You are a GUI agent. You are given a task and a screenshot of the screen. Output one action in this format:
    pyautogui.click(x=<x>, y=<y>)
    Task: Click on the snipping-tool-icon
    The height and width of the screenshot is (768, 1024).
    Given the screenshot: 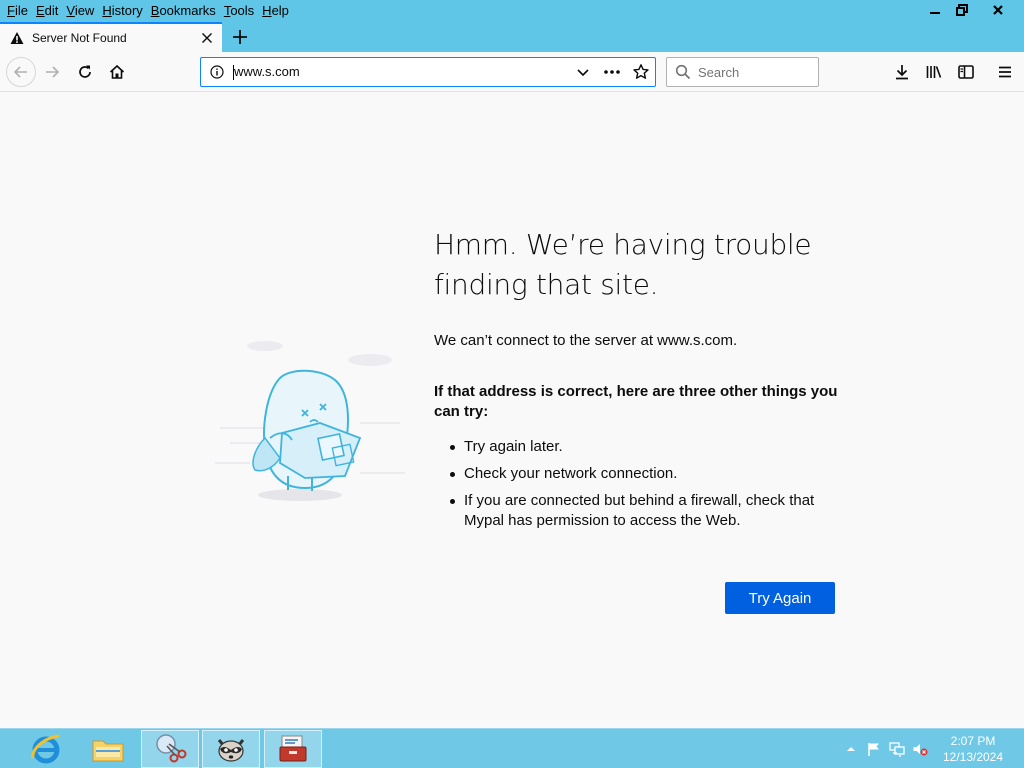 What is the action you would take?
    pyautogui.click(x=171, y=748)
    